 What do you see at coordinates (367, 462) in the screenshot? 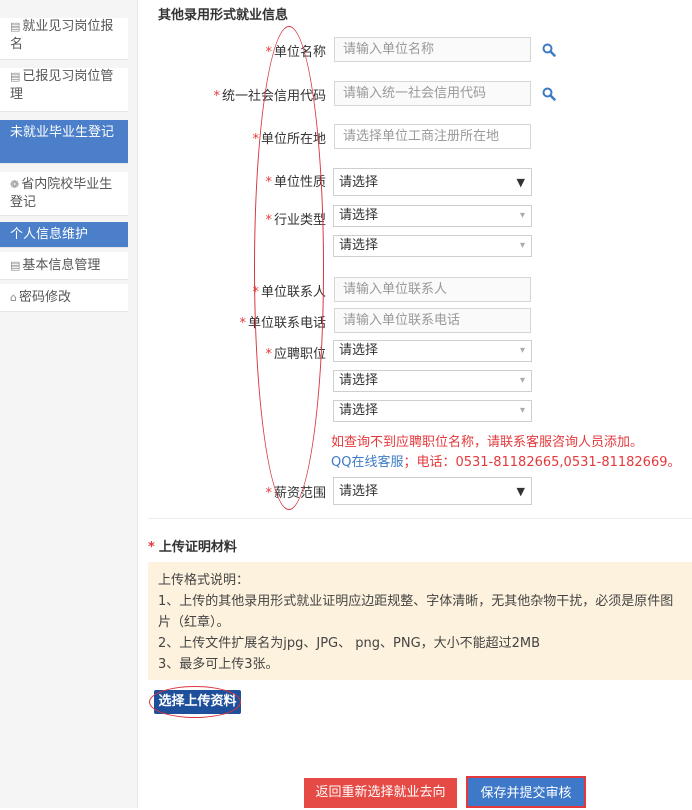
I see `qq-service-link: QQ在线客服` at bounding box center [367, 462].